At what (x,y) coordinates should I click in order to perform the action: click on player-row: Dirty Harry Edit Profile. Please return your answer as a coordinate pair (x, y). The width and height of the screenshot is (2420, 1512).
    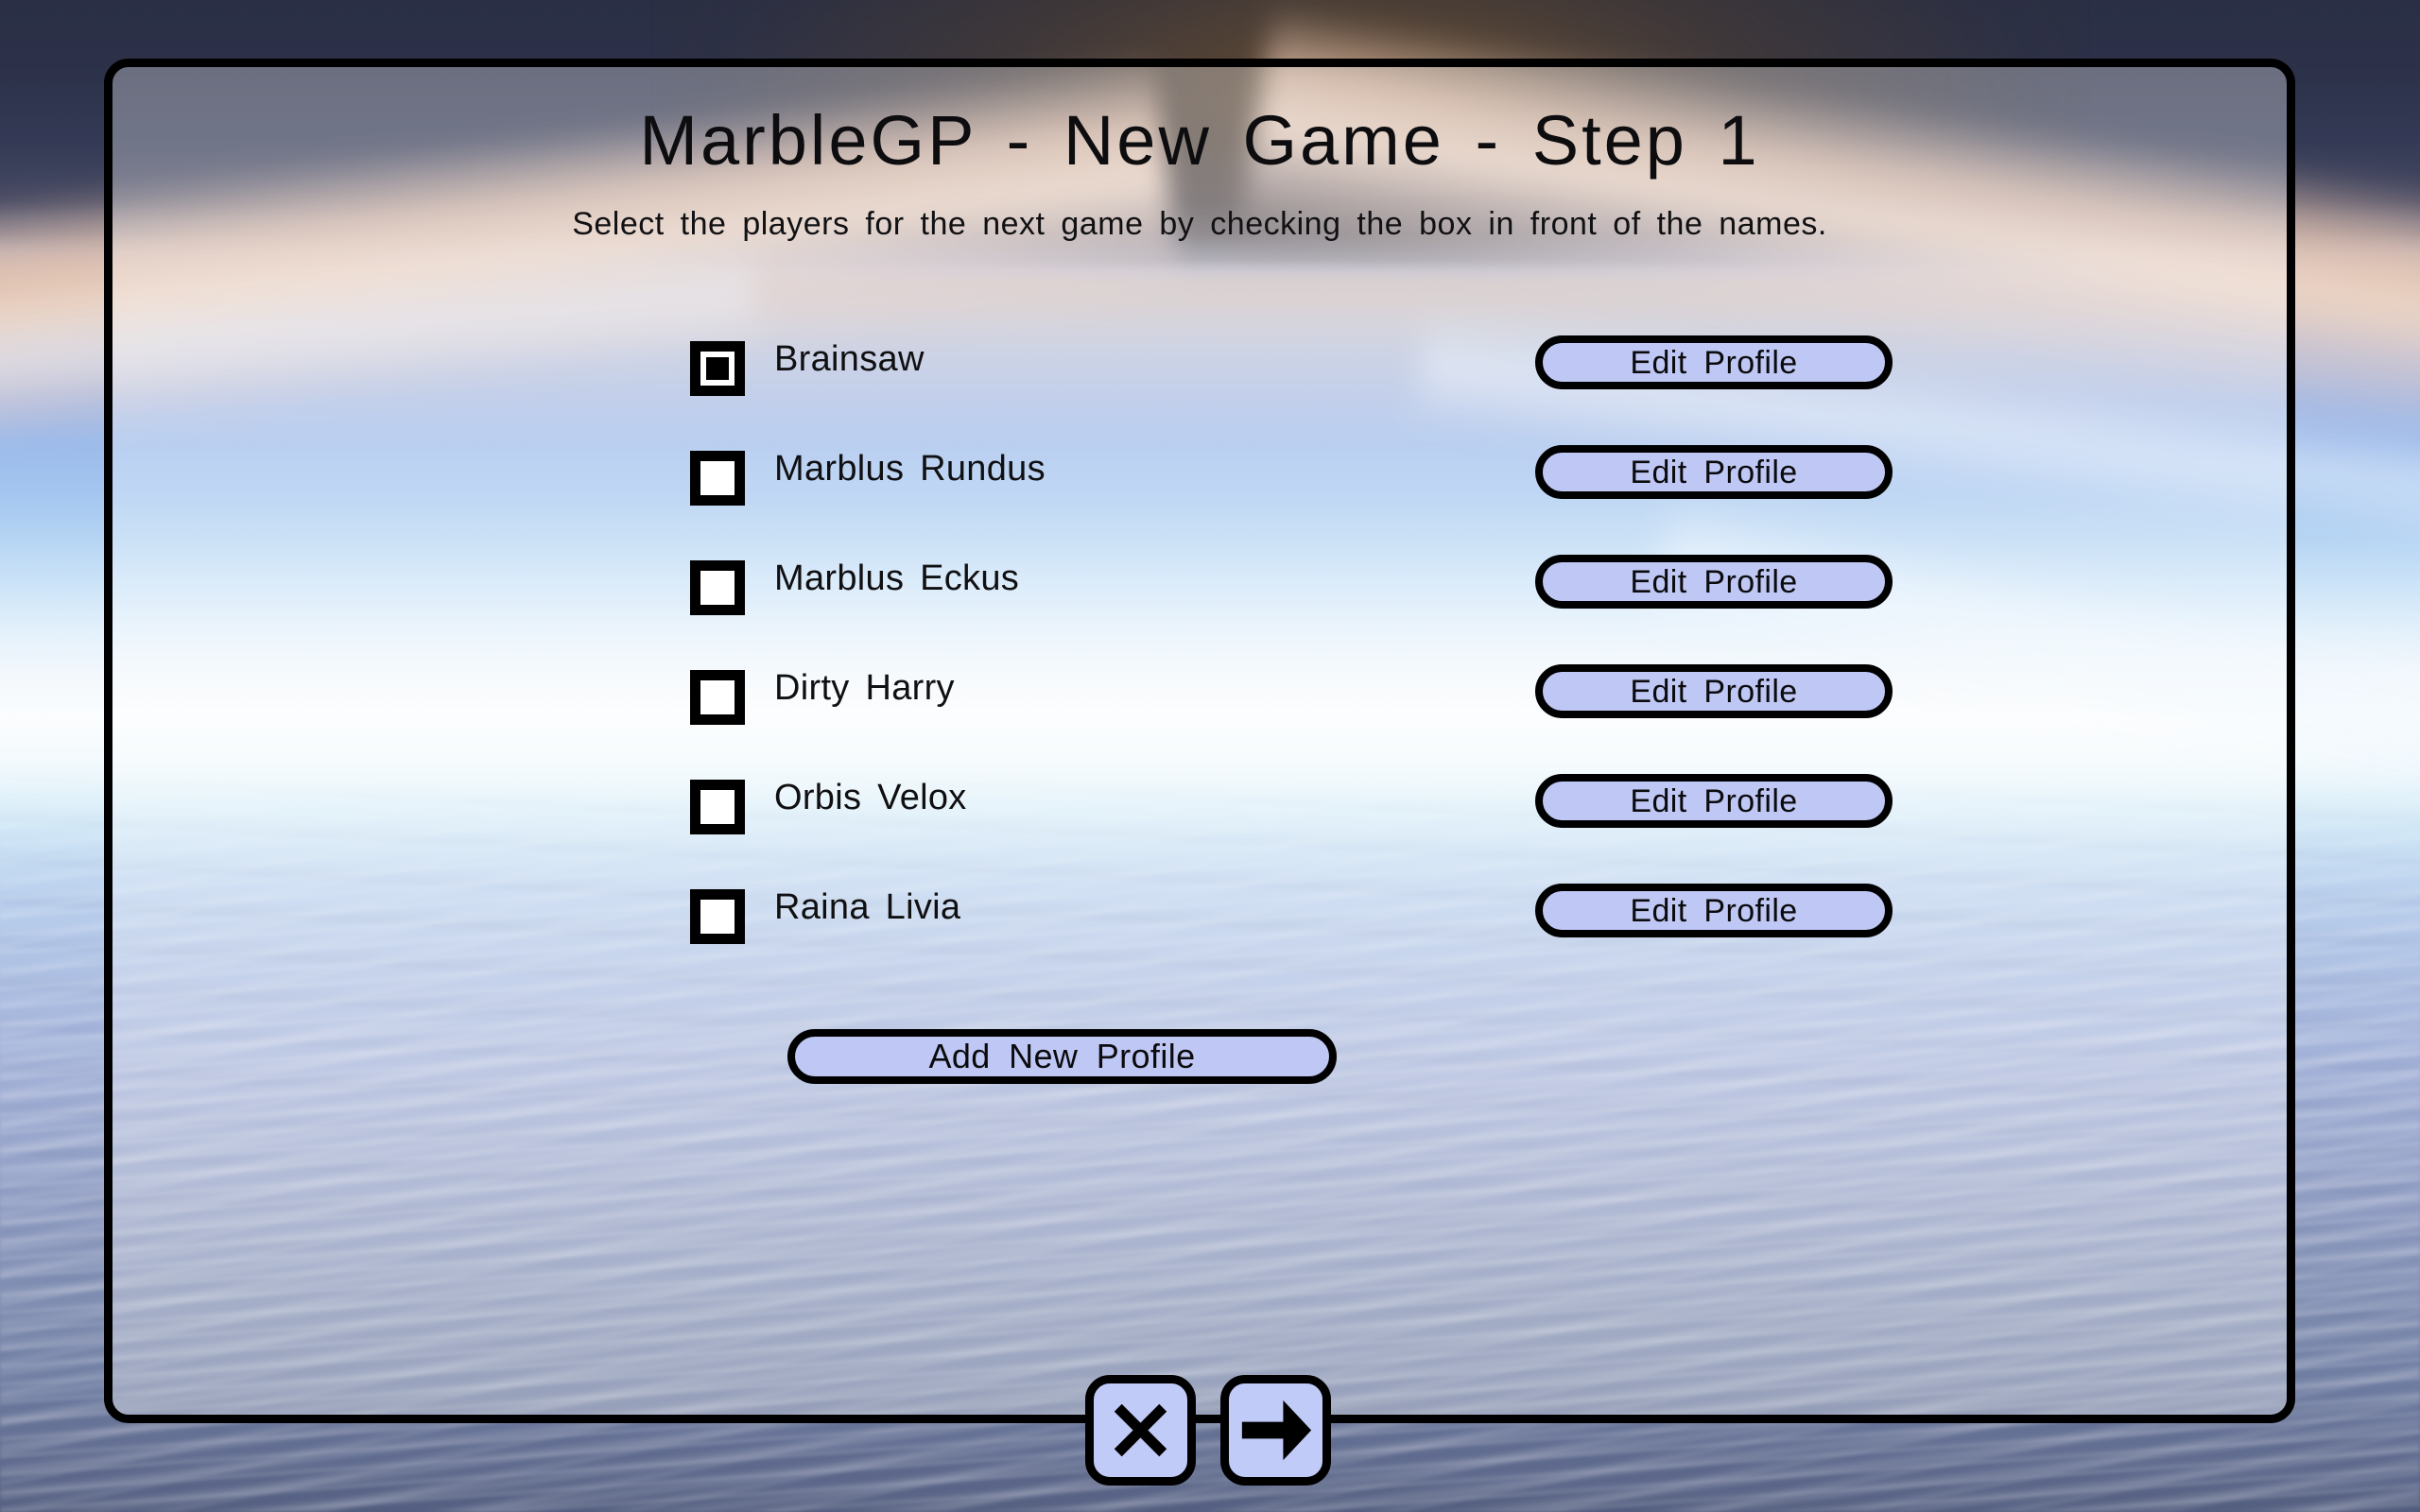
    Looking at the image, I should click on (1199, 704).